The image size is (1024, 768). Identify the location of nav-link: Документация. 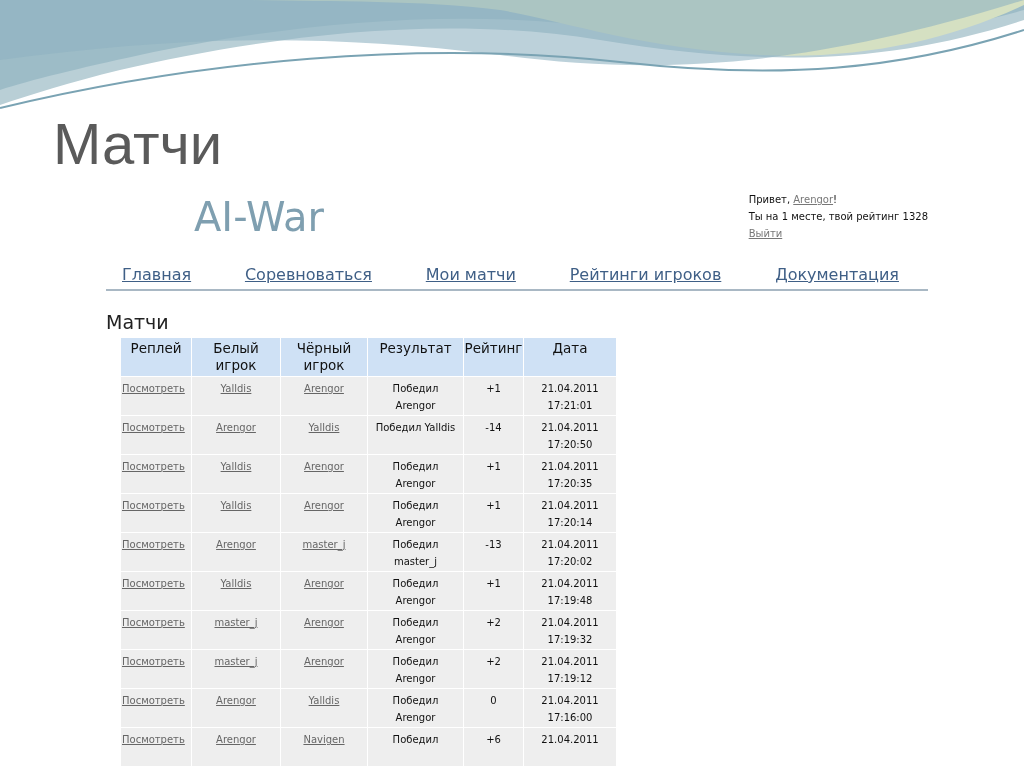
(837, 275).